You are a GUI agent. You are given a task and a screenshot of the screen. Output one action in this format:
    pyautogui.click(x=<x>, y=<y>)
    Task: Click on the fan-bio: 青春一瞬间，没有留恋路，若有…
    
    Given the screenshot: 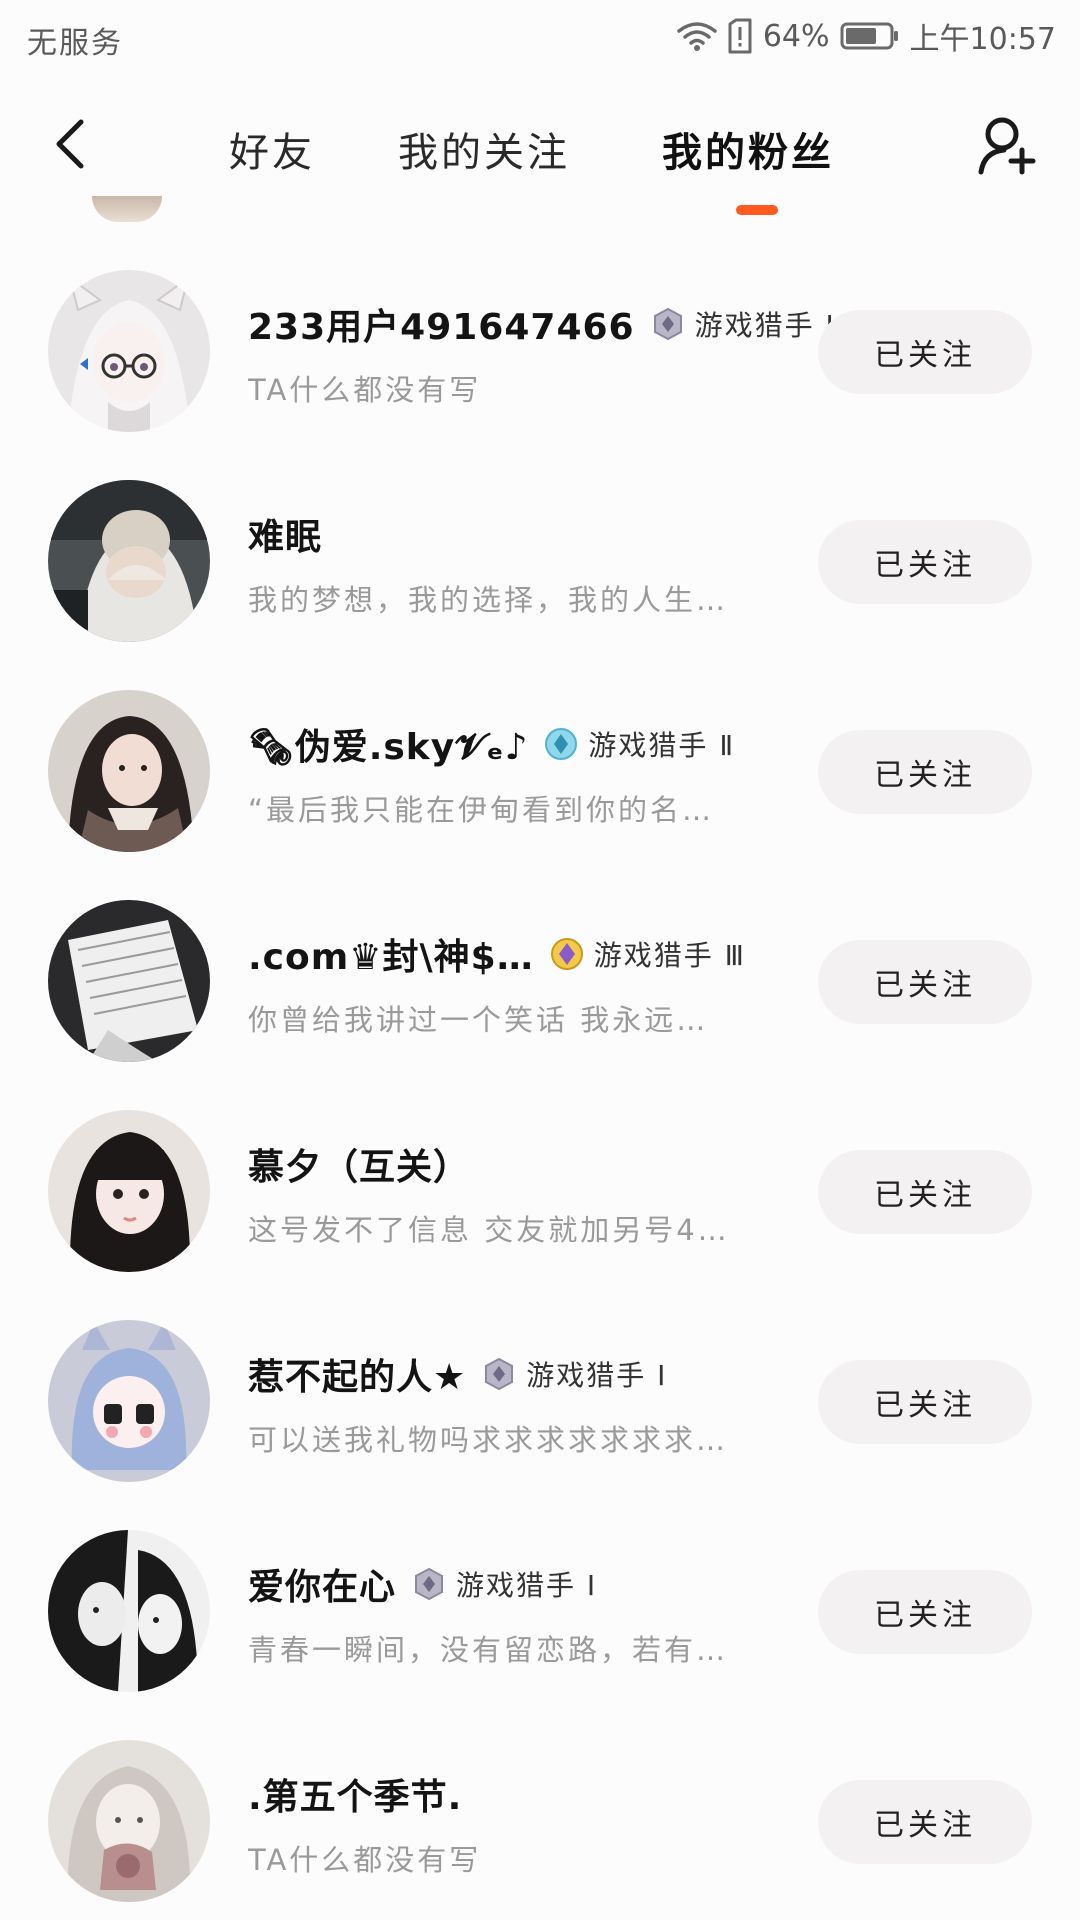 What is the action you would take?
    pyautogui.click(x=488, y=1650)
    